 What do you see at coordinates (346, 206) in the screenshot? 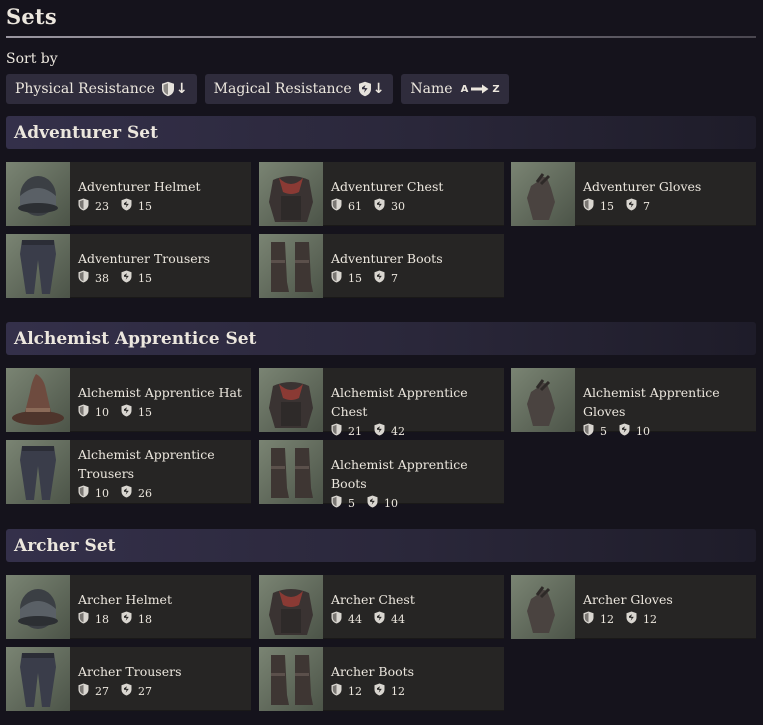
I see `physical-resistance-stat: 61` at bounding box center [346, 206].